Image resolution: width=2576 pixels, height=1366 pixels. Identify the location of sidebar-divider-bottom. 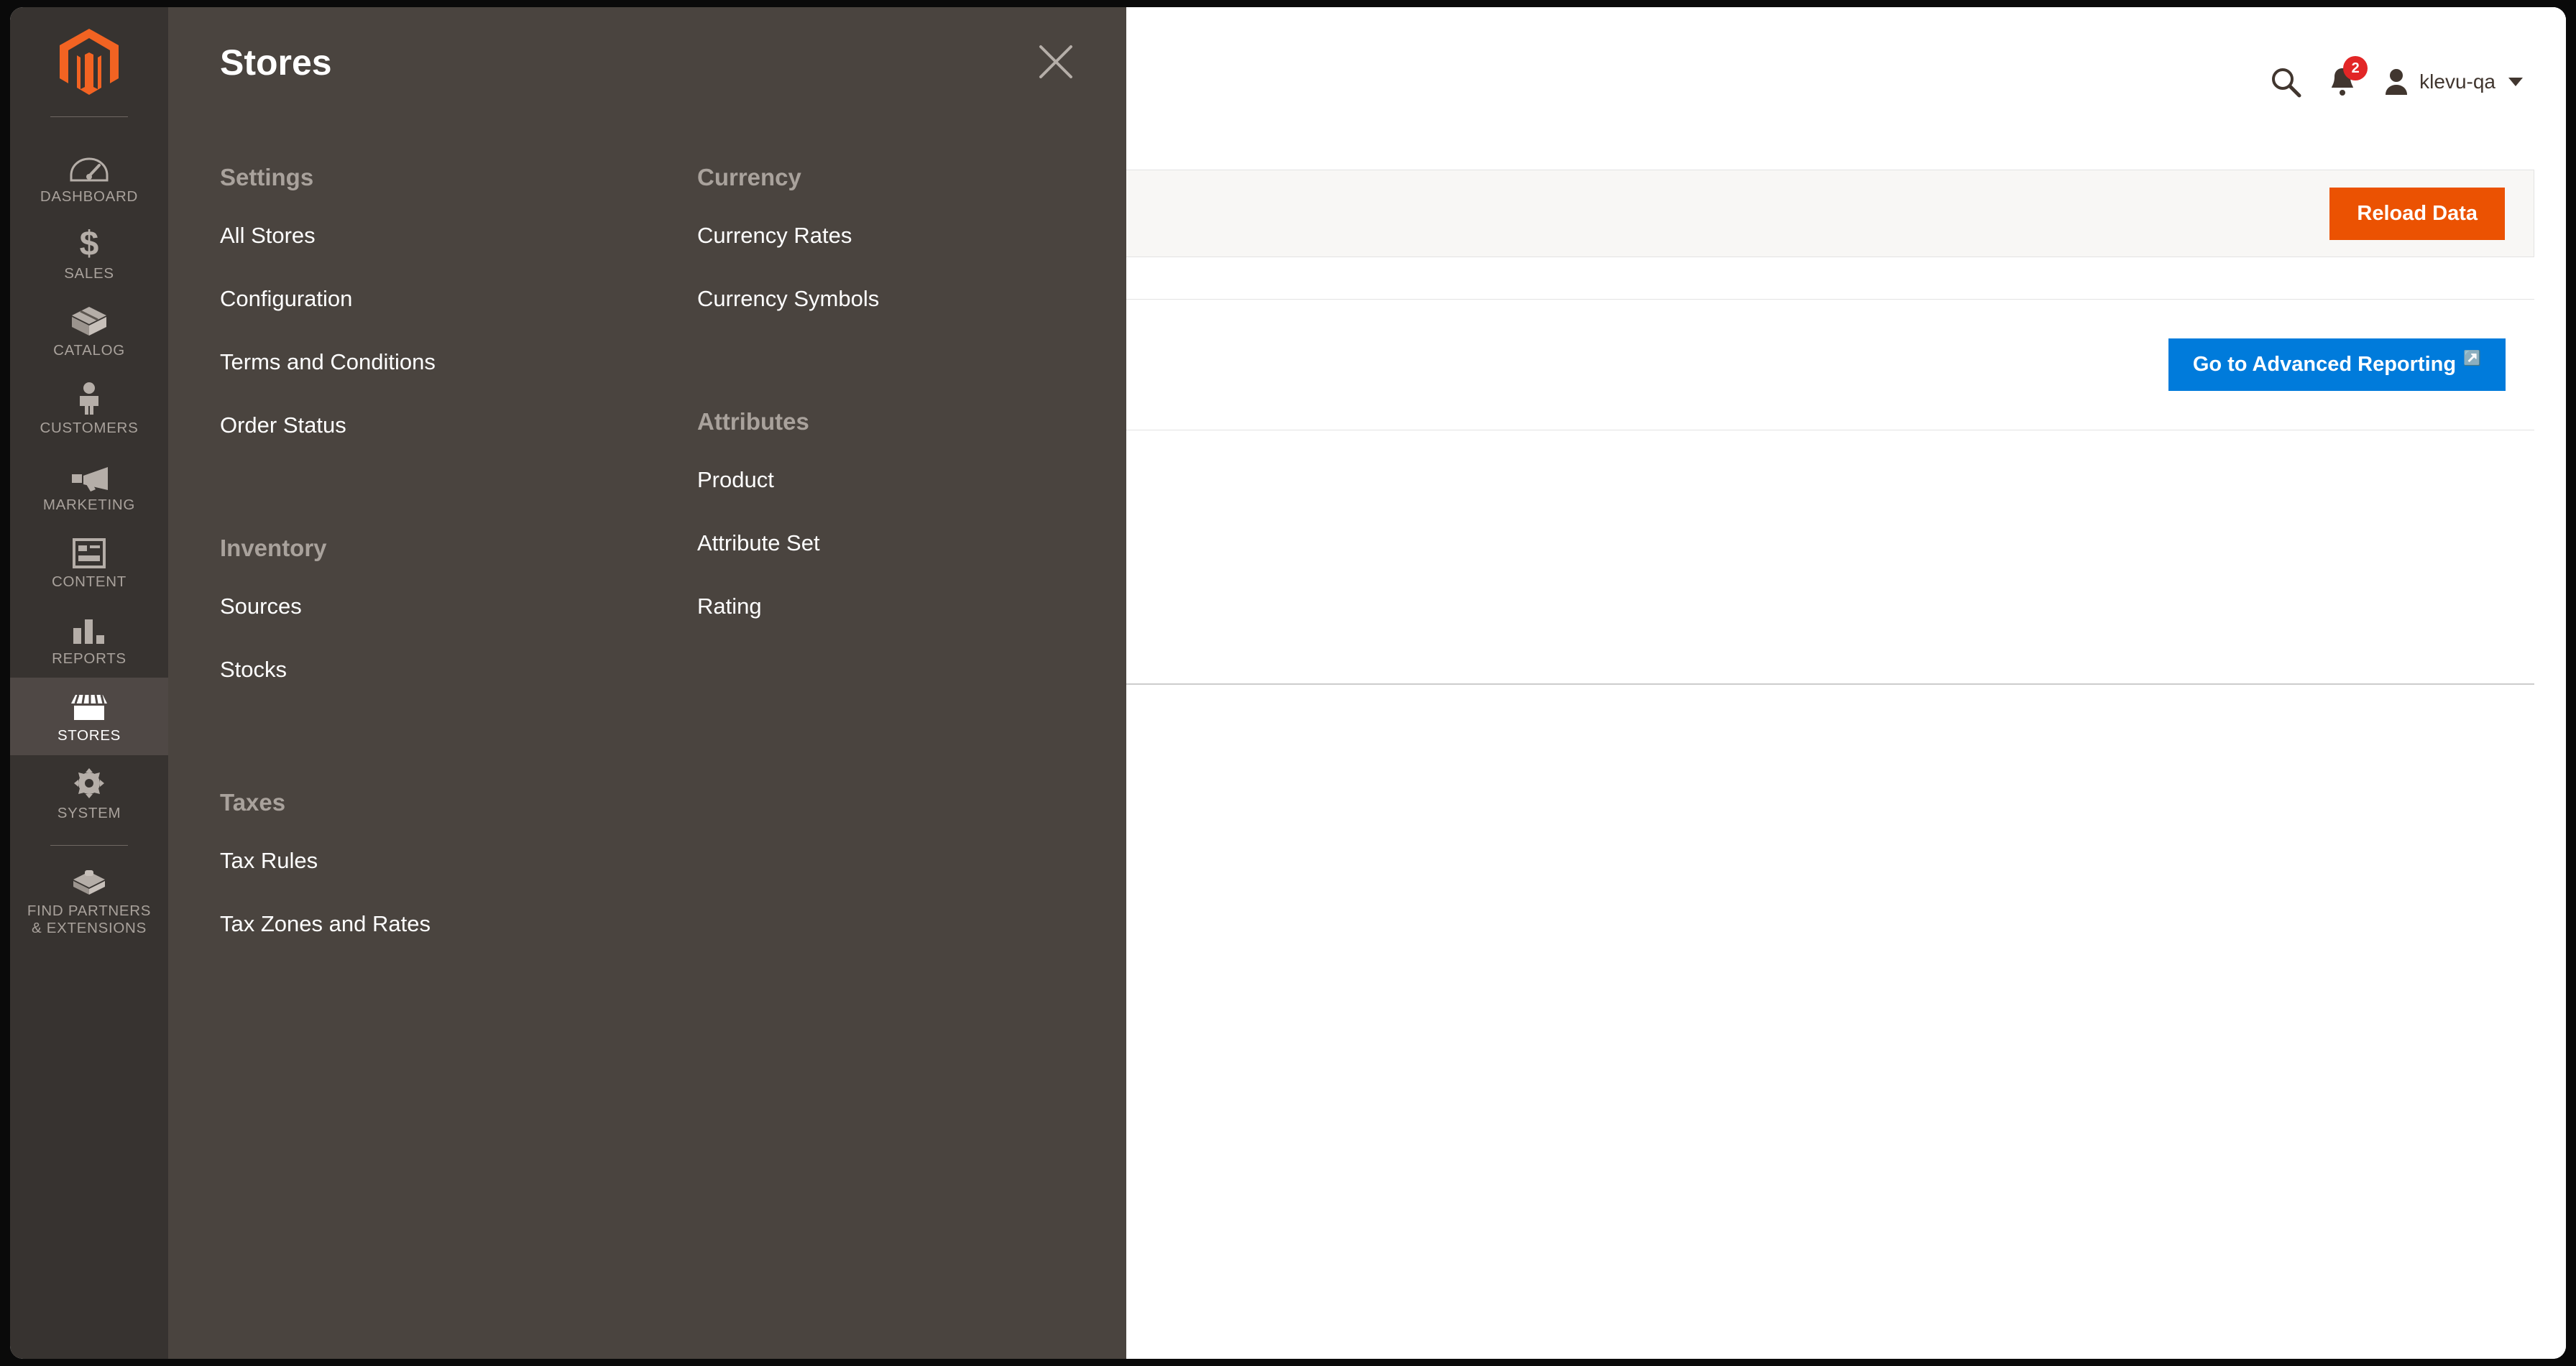
(89, 845).